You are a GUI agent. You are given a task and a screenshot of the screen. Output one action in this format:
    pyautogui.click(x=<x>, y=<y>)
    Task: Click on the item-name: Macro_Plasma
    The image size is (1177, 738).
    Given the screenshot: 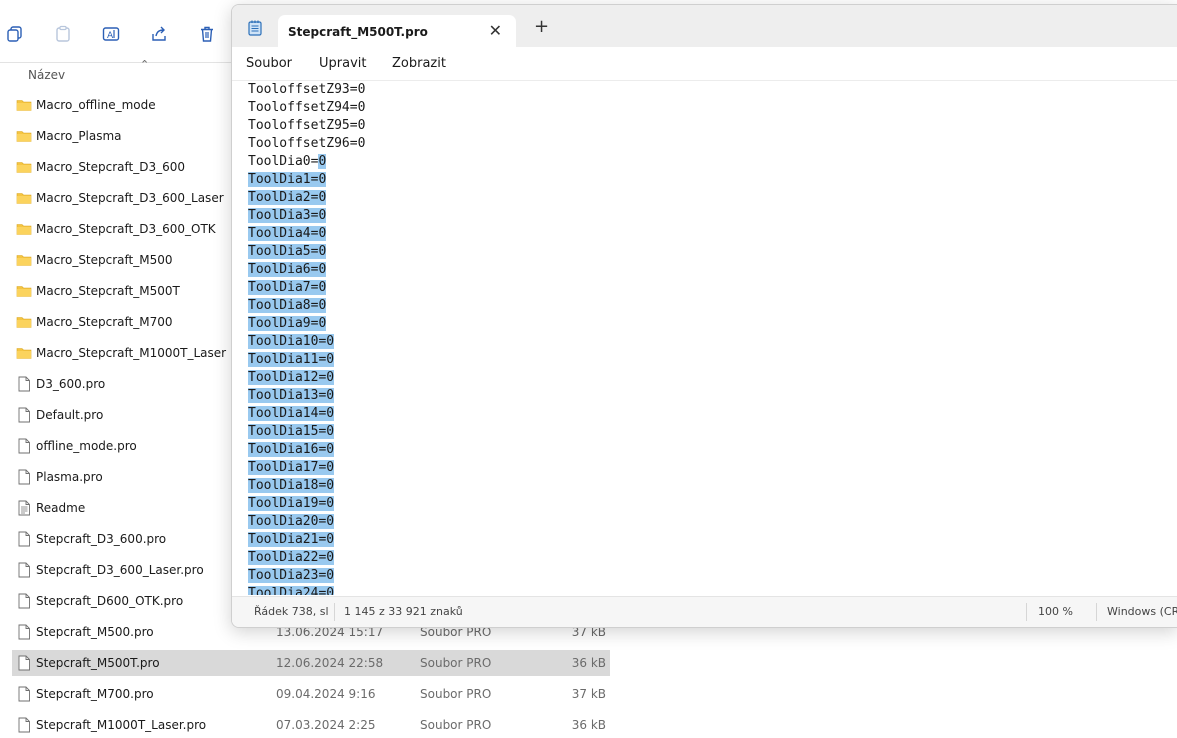 What is the action you would take?
    pyautogui.click(x=79, y=136)
    